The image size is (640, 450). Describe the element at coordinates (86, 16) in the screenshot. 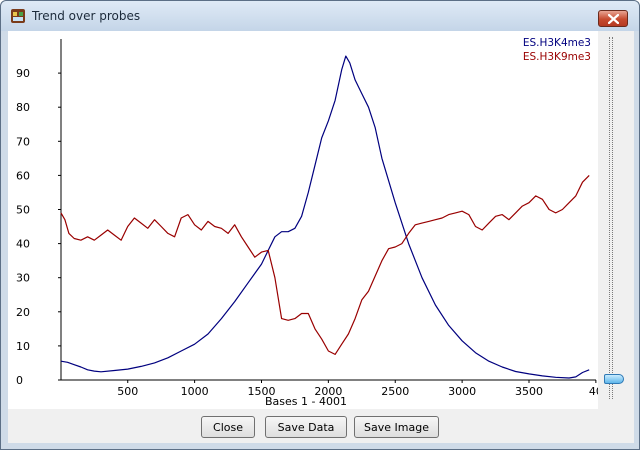

I see `window-title: Trend over probes` at that location.